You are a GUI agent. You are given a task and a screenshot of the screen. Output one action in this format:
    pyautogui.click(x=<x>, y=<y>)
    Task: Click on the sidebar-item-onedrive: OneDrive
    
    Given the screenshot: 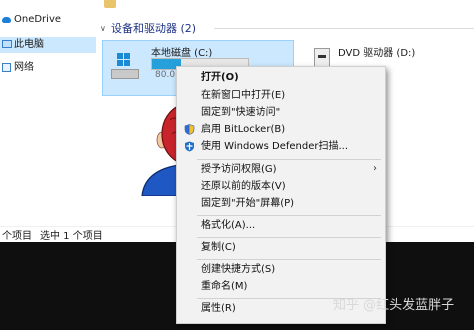 What is the action you would take?
    pyautogui.click(x=48, y=20)
    